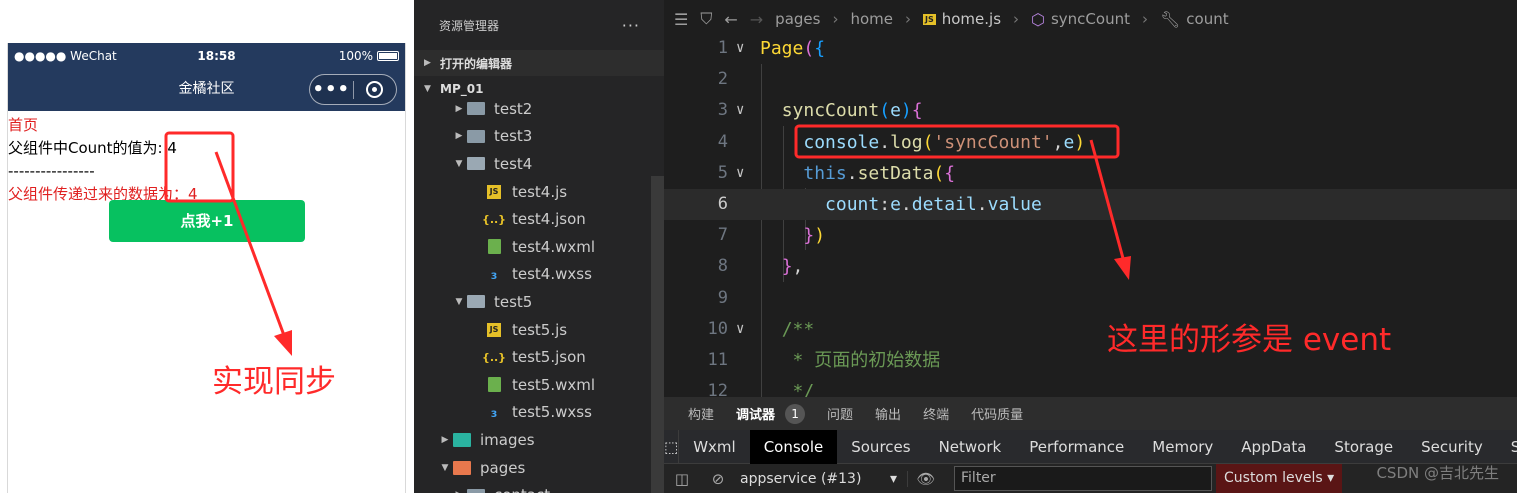 The width and height of the screenshot is (1517, 493). Describe the element at coordinates (722, 297) in the screenshot. I see `code-line: 9` at that location.